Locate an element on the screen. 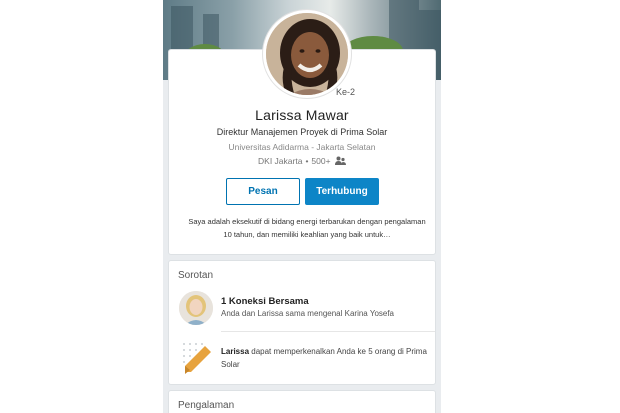 The image size is (620, 413). mutual-connection-avatar is located at coordinates (196, 308).